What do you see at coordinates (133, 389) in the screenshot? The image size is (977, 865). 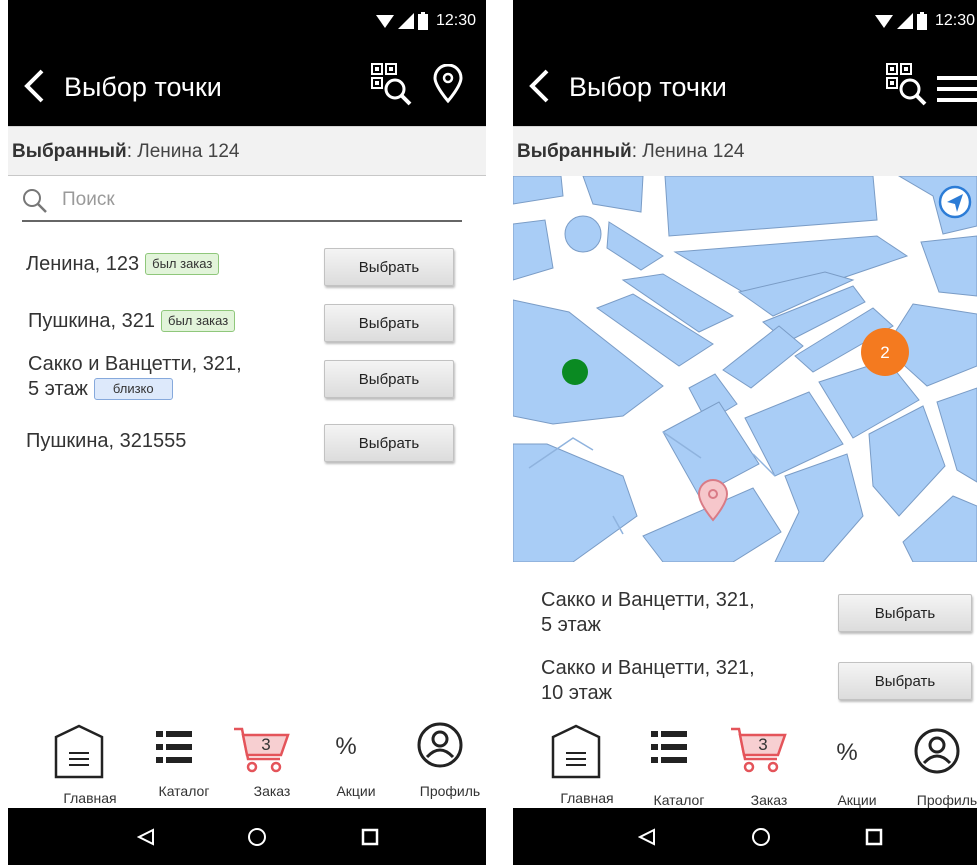 I see `nearby-badge: близко` at bounding box center [133, 389].